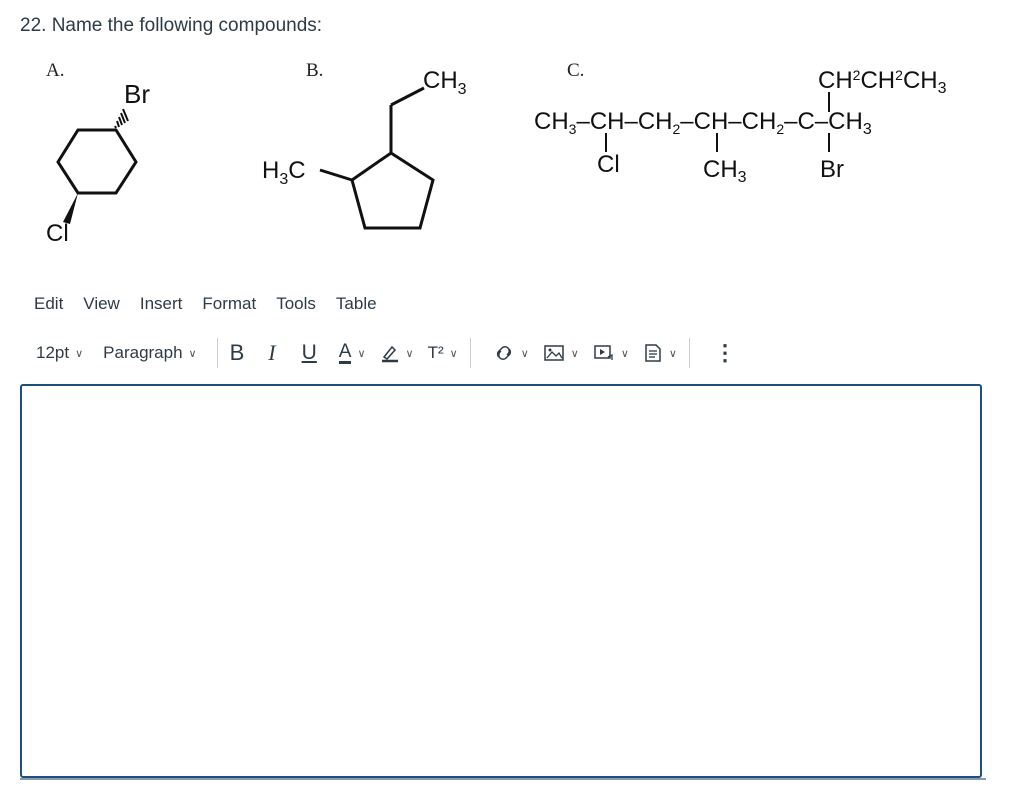 This screenshot has height=788, width=1020. What do you see at coordinates (445, 82) in the screenshot?
I see `compound-b-ch3: CH3` at bounding box center [445, 82].